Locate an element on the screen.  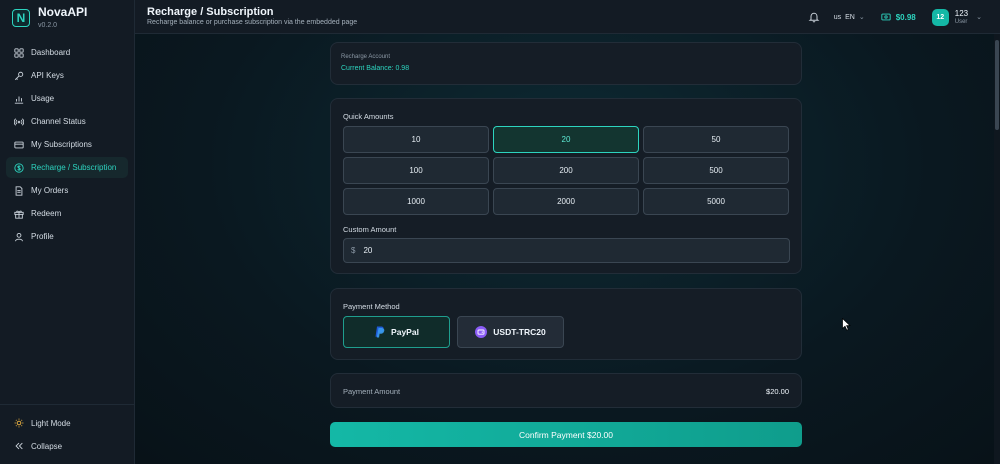
sidebar-item-label: Profile is located at coordinates (42, 236).